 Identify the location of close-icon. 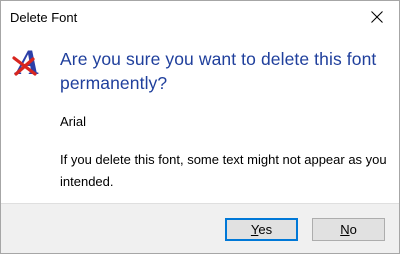
(377, 17).